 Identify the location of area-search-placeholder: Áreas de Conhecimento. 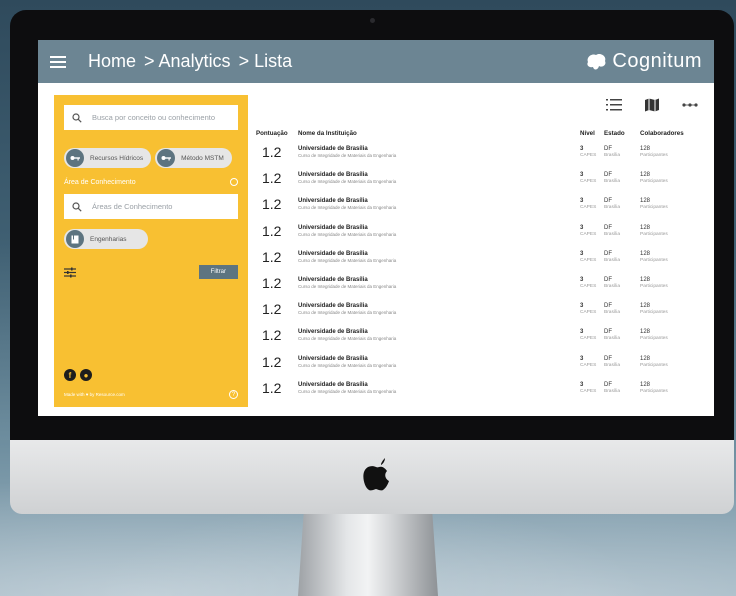
(132, 206).